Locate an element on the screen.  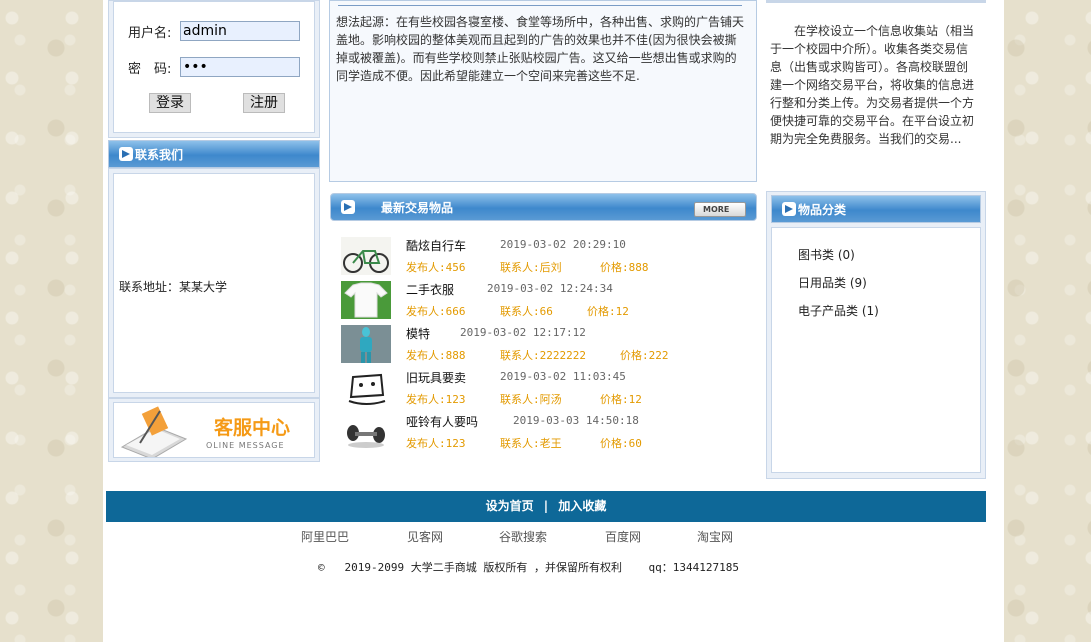
item-publisher: 发布人:888 is located at coordinates (436, 355).